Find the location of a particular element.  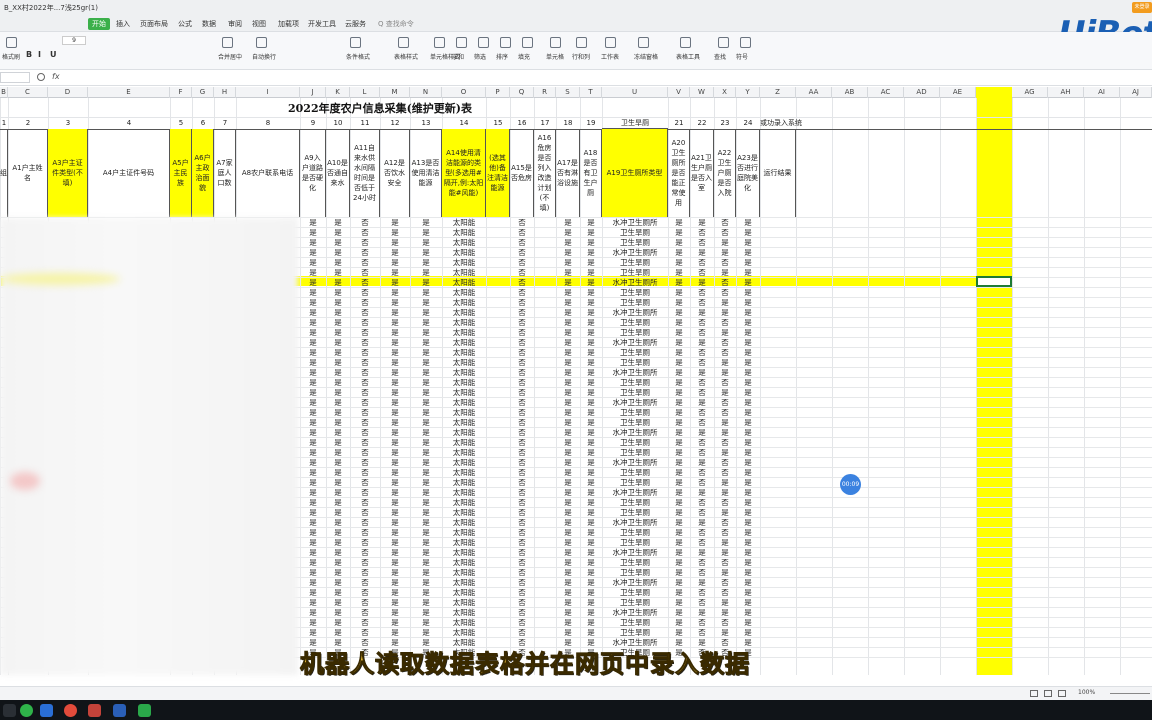

ribbon-label-9: 填充 is located at coordinates (524, 56).